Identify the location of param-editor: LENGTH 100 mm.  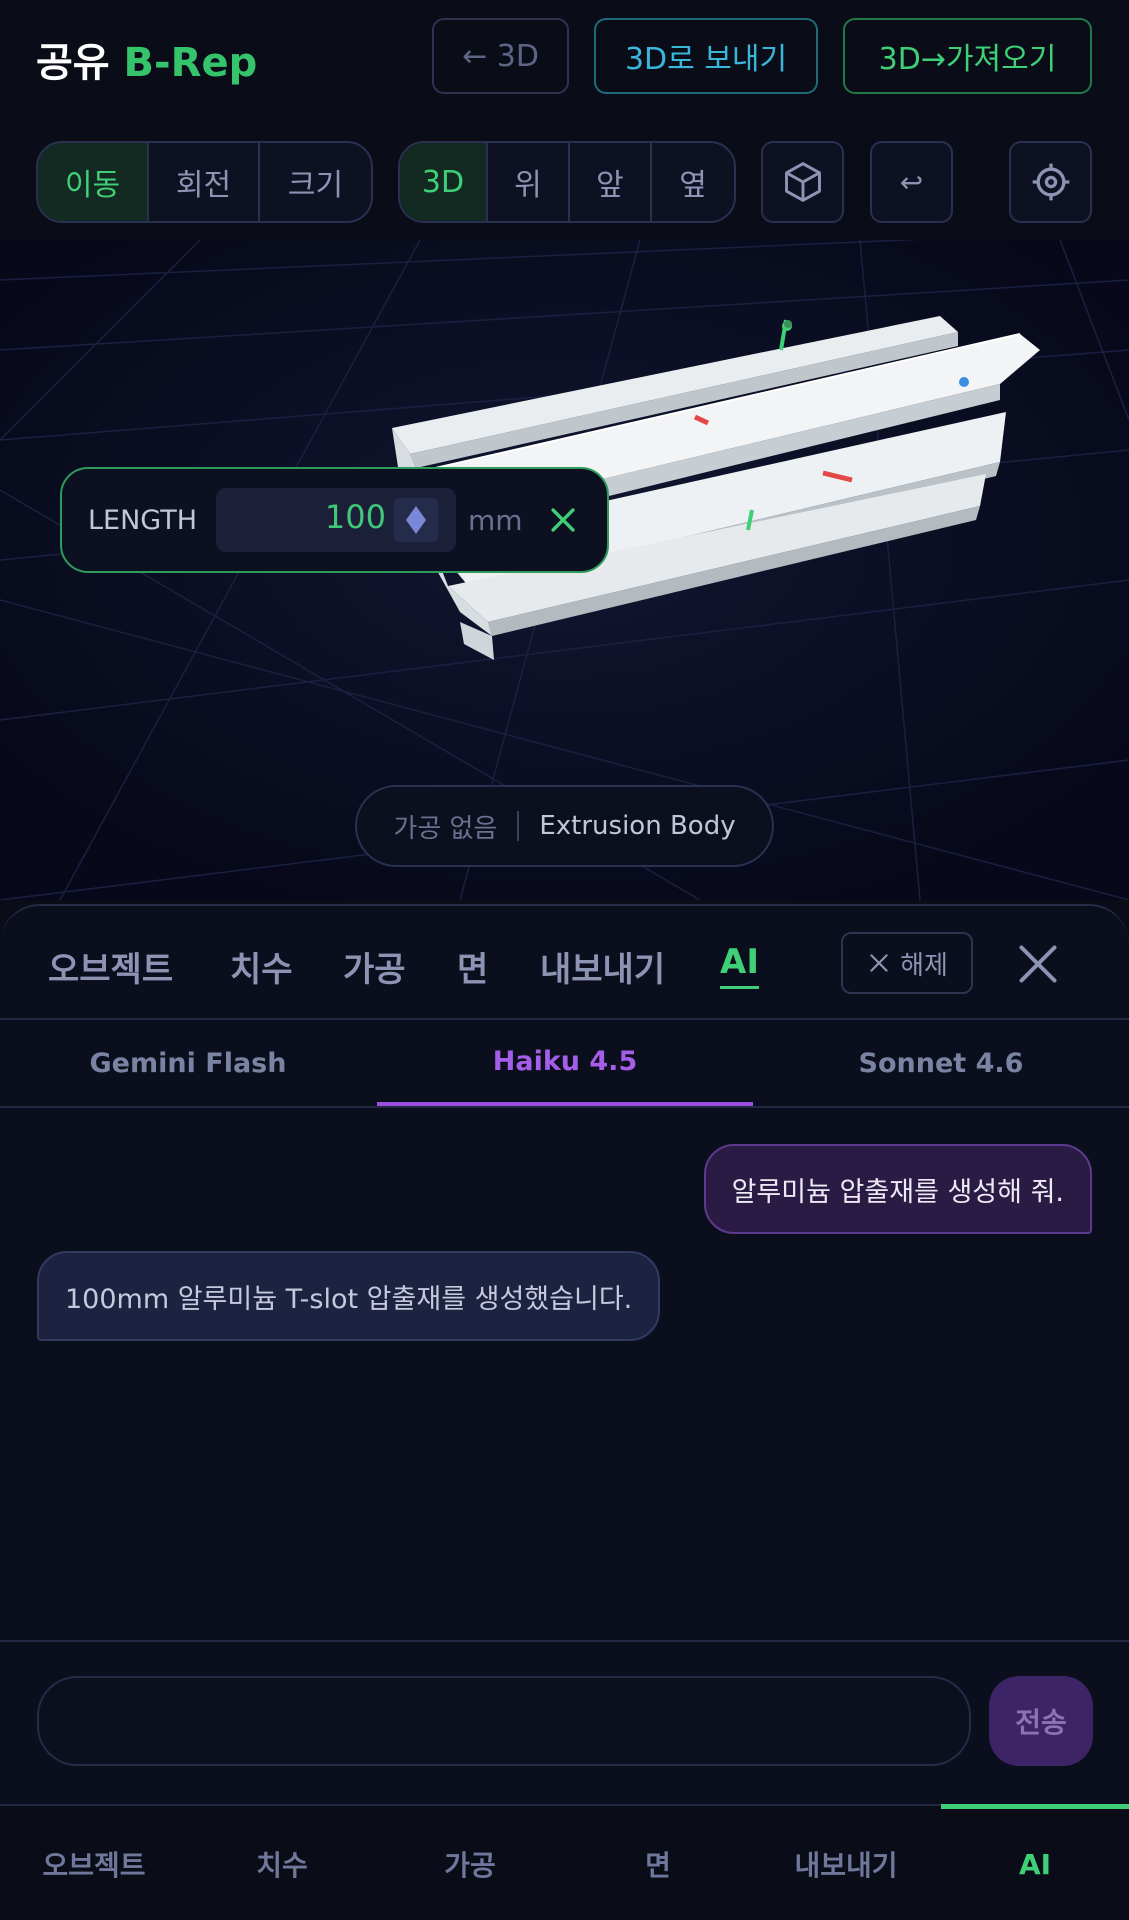
(334, 520).